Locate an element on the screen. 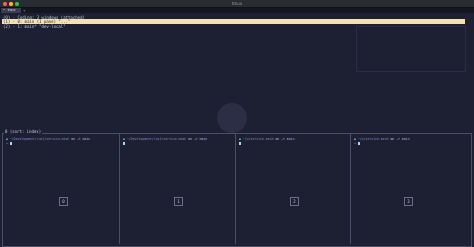 The width and height of the screenshot is (474, 247). pane-index: 2 is located at coordinates (294, 201).